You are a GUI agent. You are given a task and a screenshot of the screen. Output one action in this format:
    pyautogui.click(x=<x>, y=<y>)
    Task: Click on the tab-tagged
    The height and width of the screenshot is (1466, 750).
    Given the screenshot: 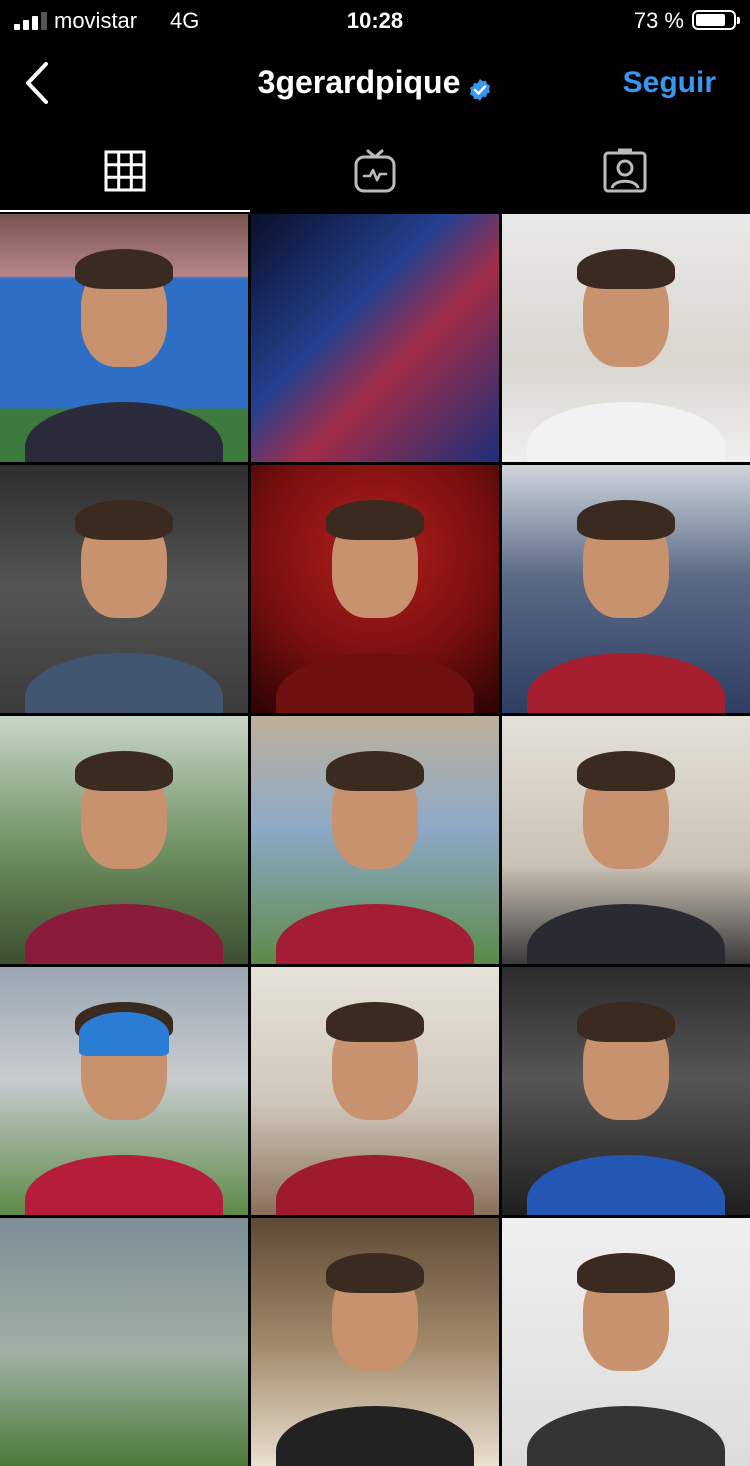 What is the action you would take?
    pyautogui.click(x=625, y=171)
    